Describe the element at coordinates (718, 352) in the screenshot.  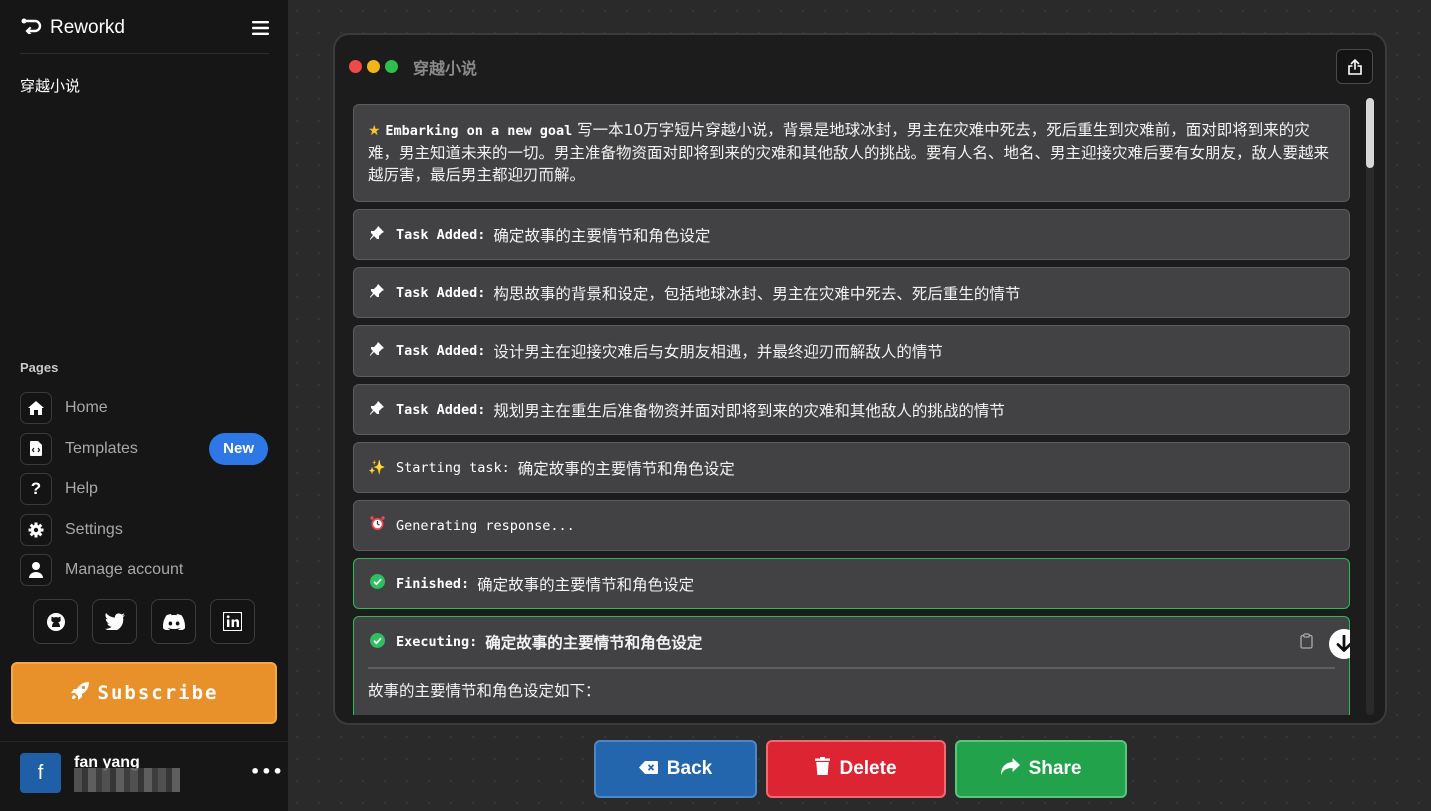
I see `task-text: 设计男主在迎接灾难后与女朋友相遇，并最终迎刃而解敌人的情节` at that location.